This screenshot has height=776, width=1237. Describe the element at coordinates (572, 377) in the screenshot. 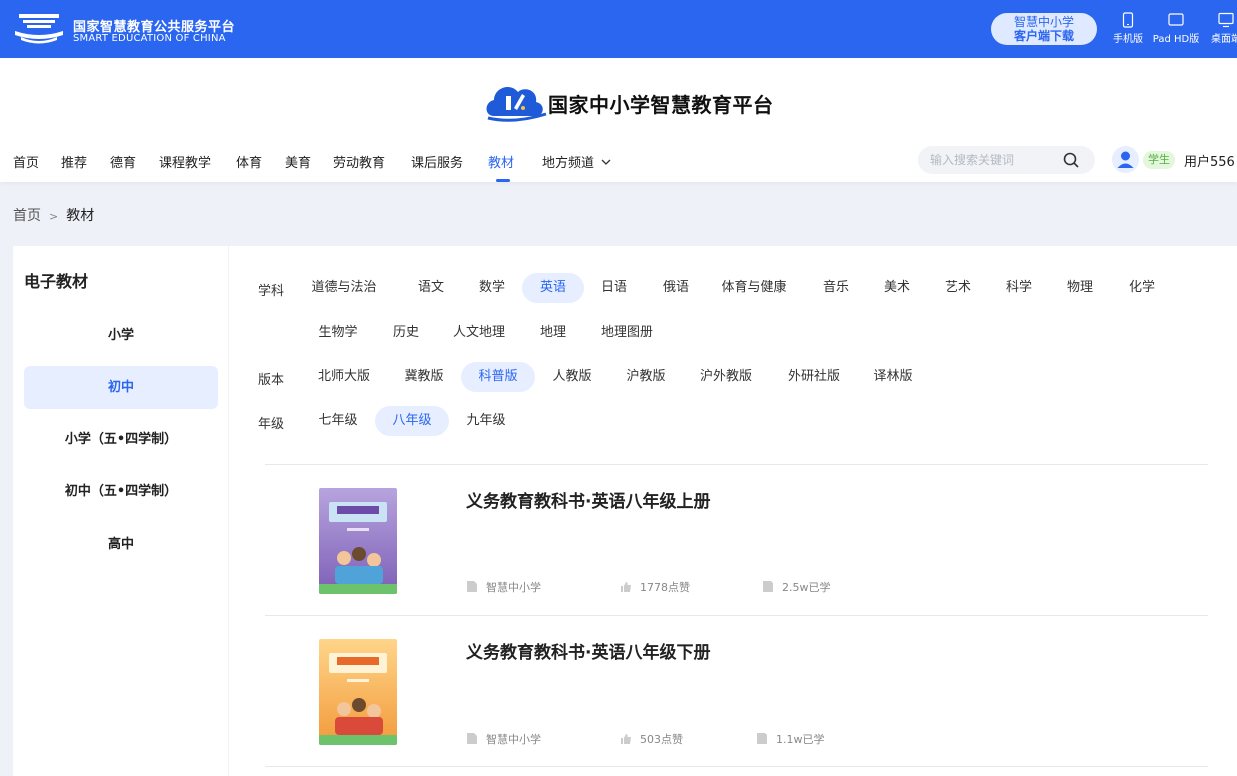

I see `edition-option: 人教版` at that location.